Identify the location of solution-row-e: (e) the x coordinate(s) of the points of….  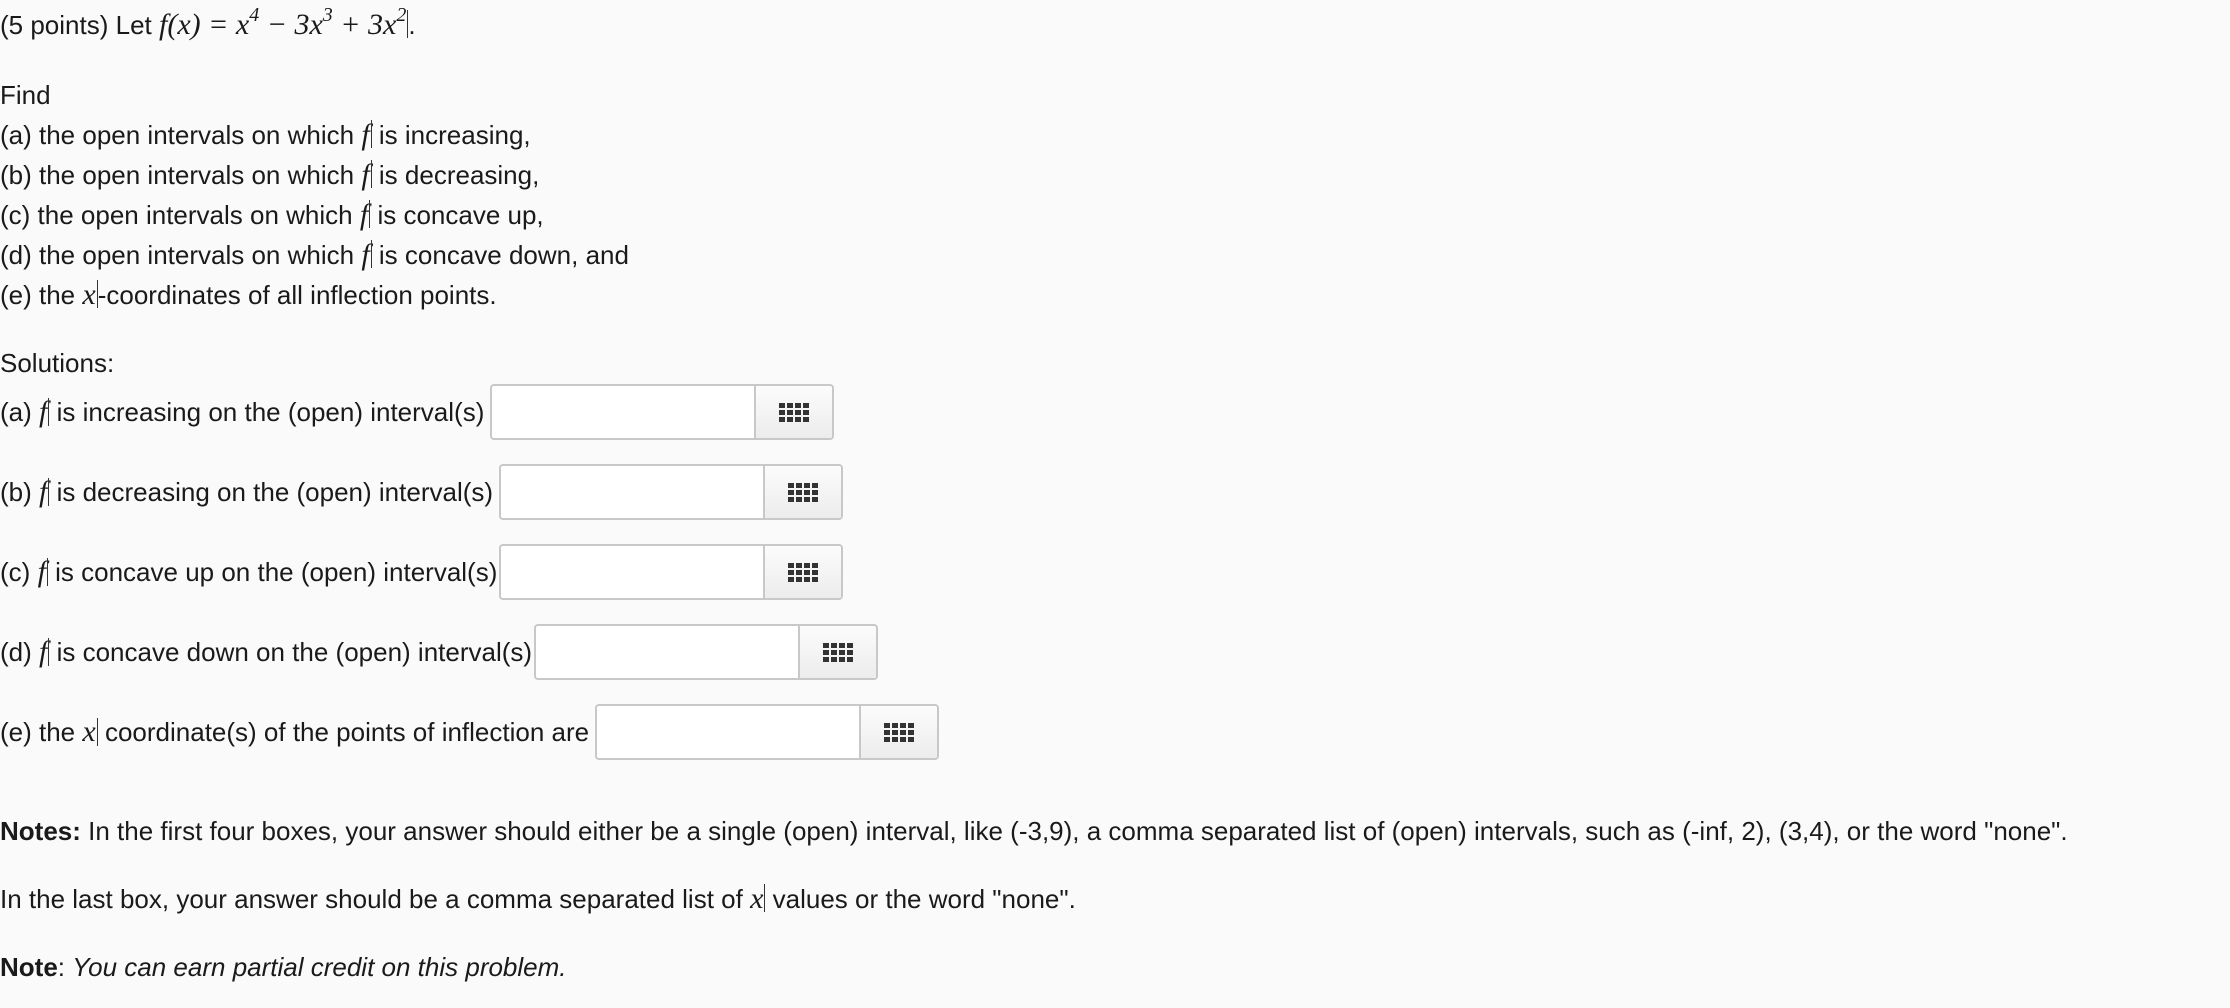
(470, 732).